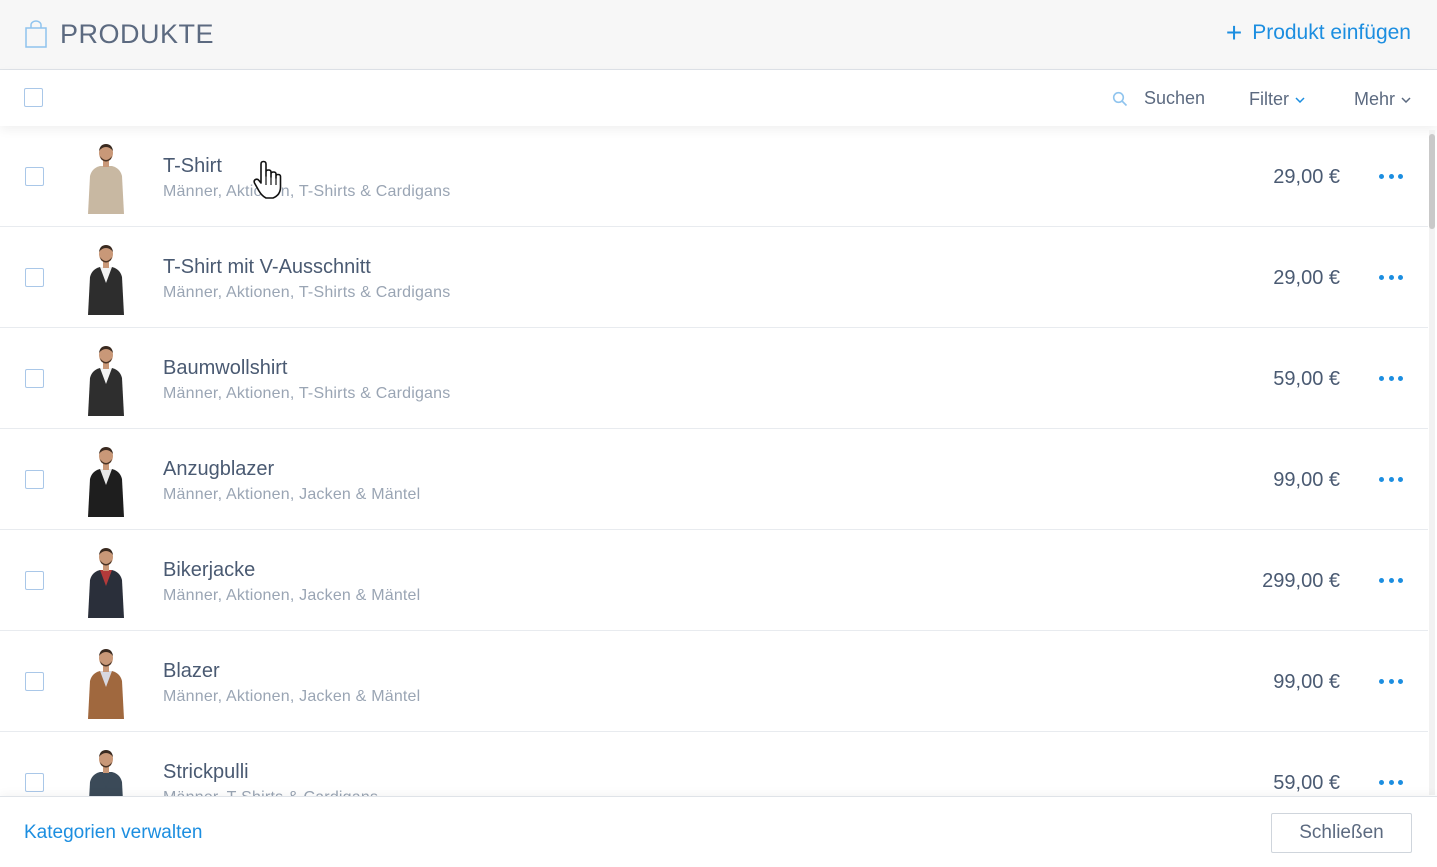 This screenshot has height=867, width=1437. What do you see at coordinates (718, 35) in the screenshot?
I see `header-bar: PRODUKTE + Produkt einfügen` at bounding box center [718, 35].